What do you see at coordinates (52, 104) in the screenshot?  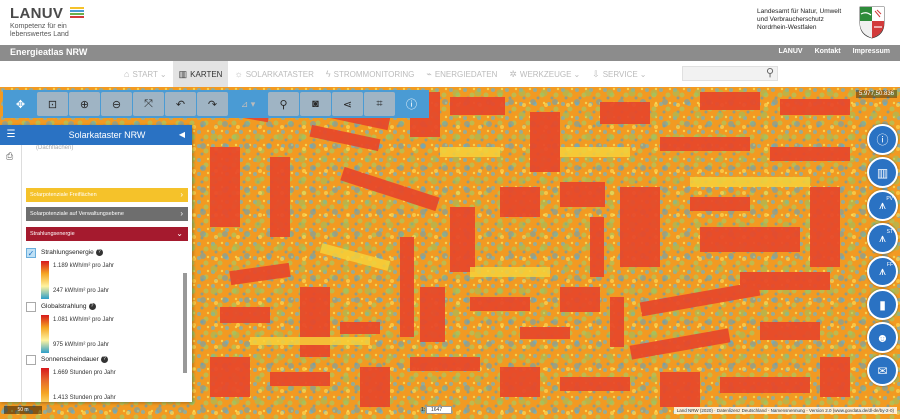 I see `zoom-box-button: ⊡` at bounding box center [52, 104].